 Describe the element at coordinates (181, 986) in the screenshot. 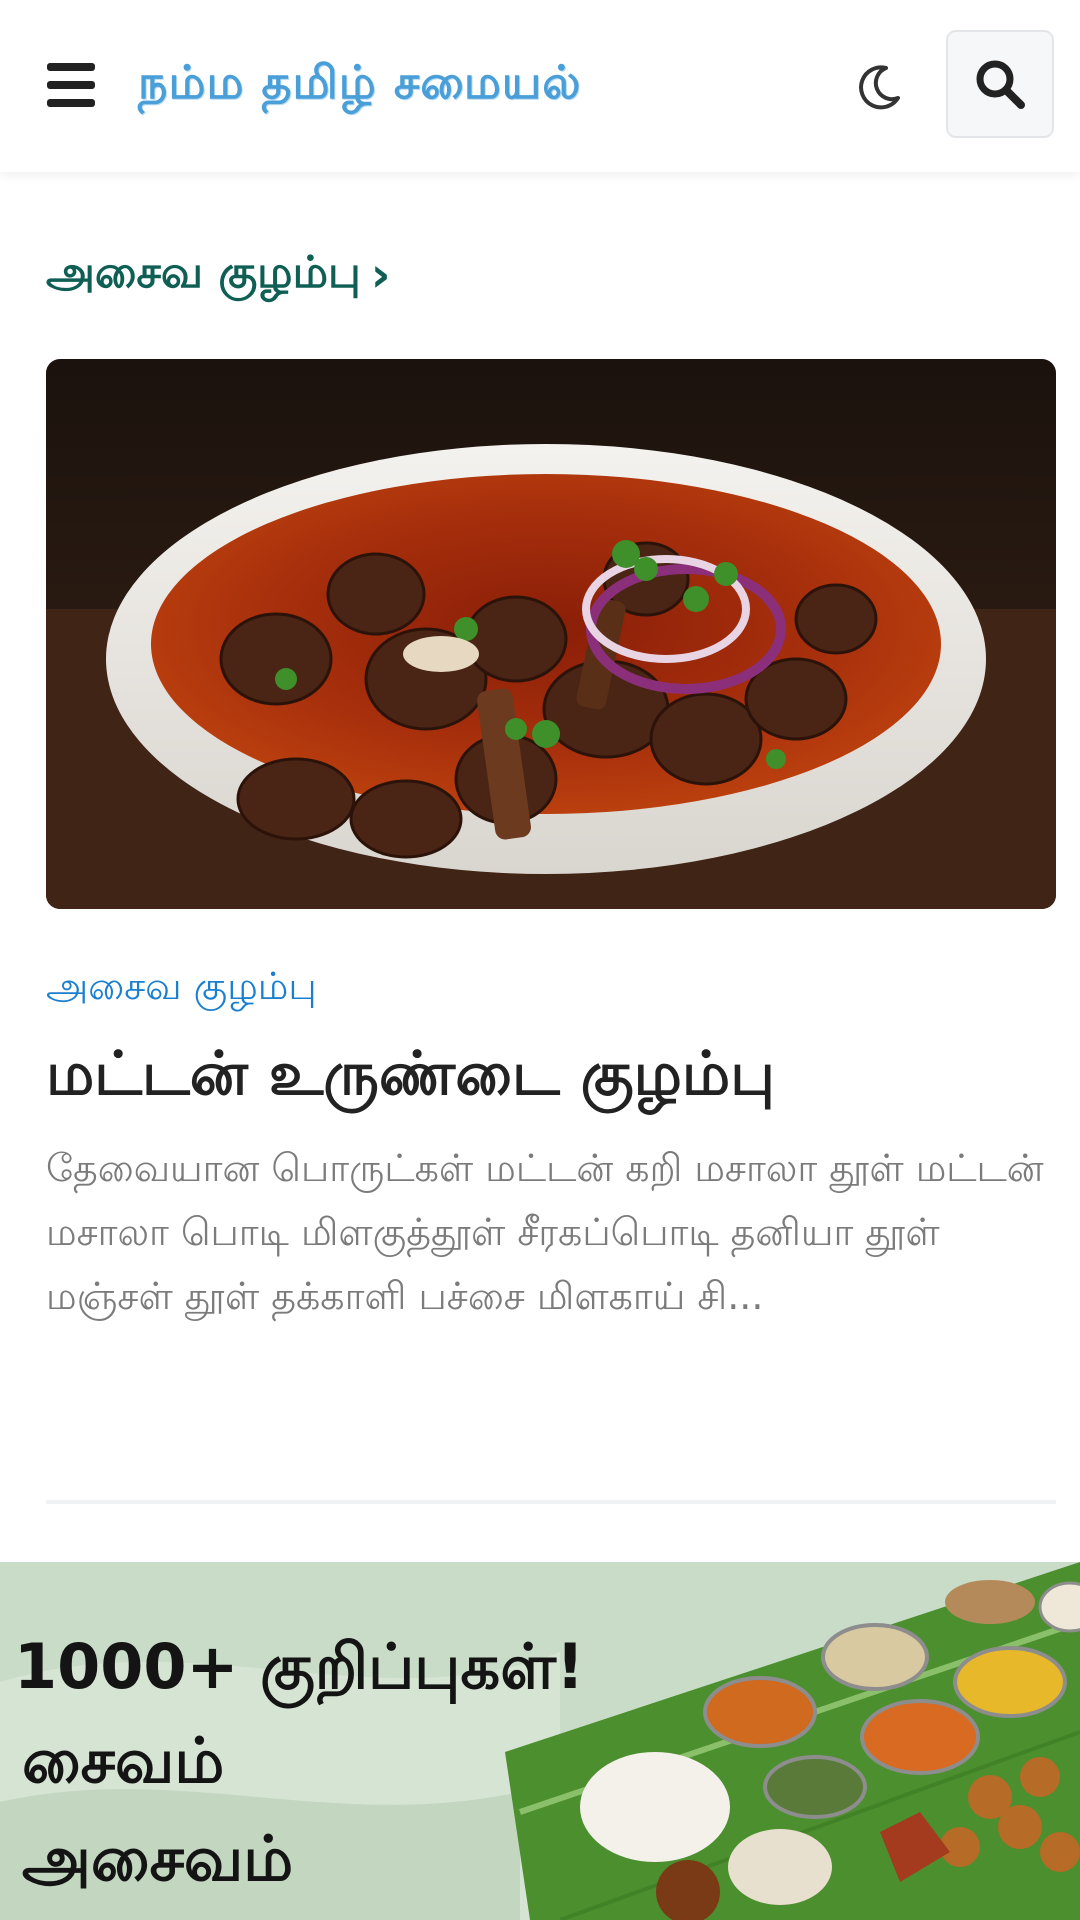

I see `article-category-link: அசைவ குழம்பு` at that location.